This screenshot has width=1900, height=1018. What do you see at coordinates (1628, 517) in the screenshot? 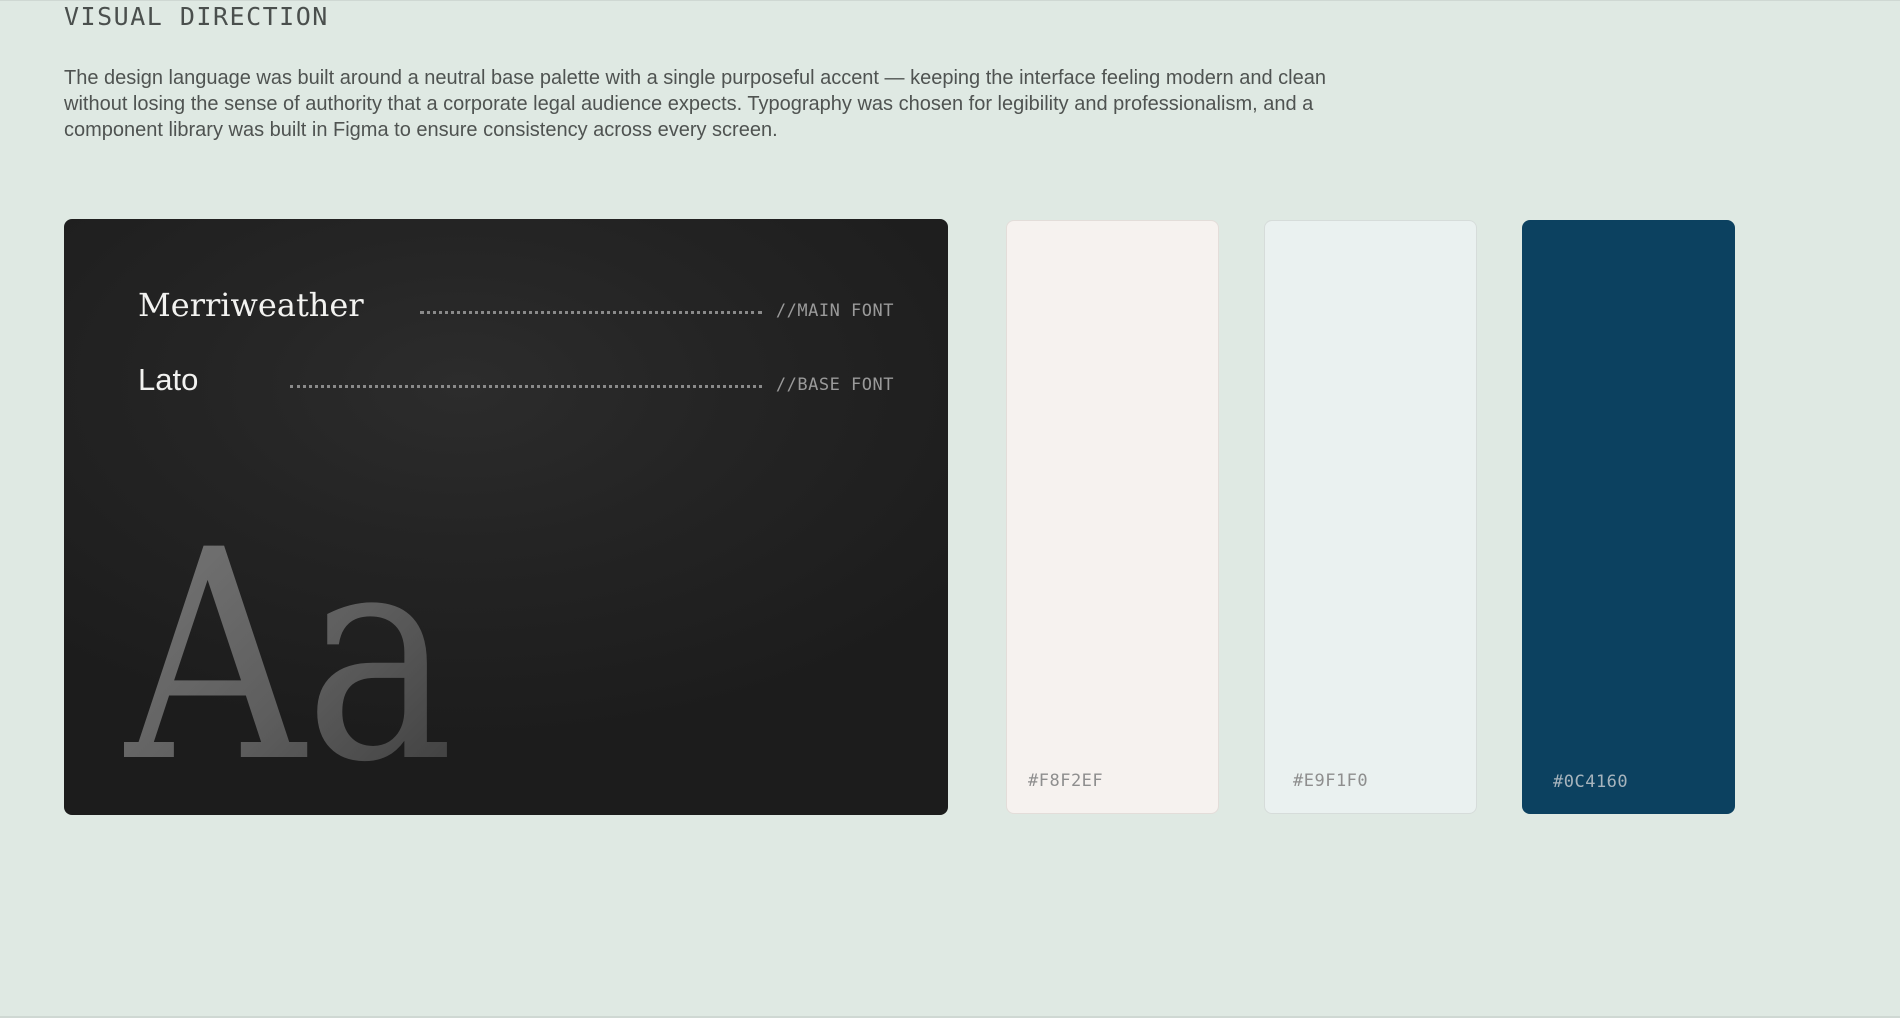
I see `swatch-accent: #0C4160` at bounding box center [1628, 517].